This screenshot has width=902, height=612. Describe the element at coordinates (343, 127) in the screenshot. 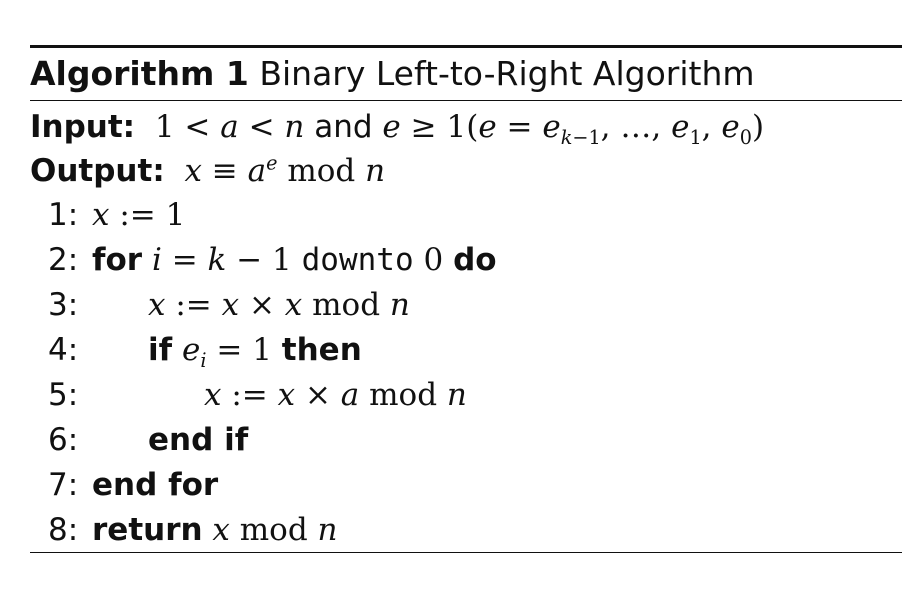

I see `input-and-word: and` at that location.